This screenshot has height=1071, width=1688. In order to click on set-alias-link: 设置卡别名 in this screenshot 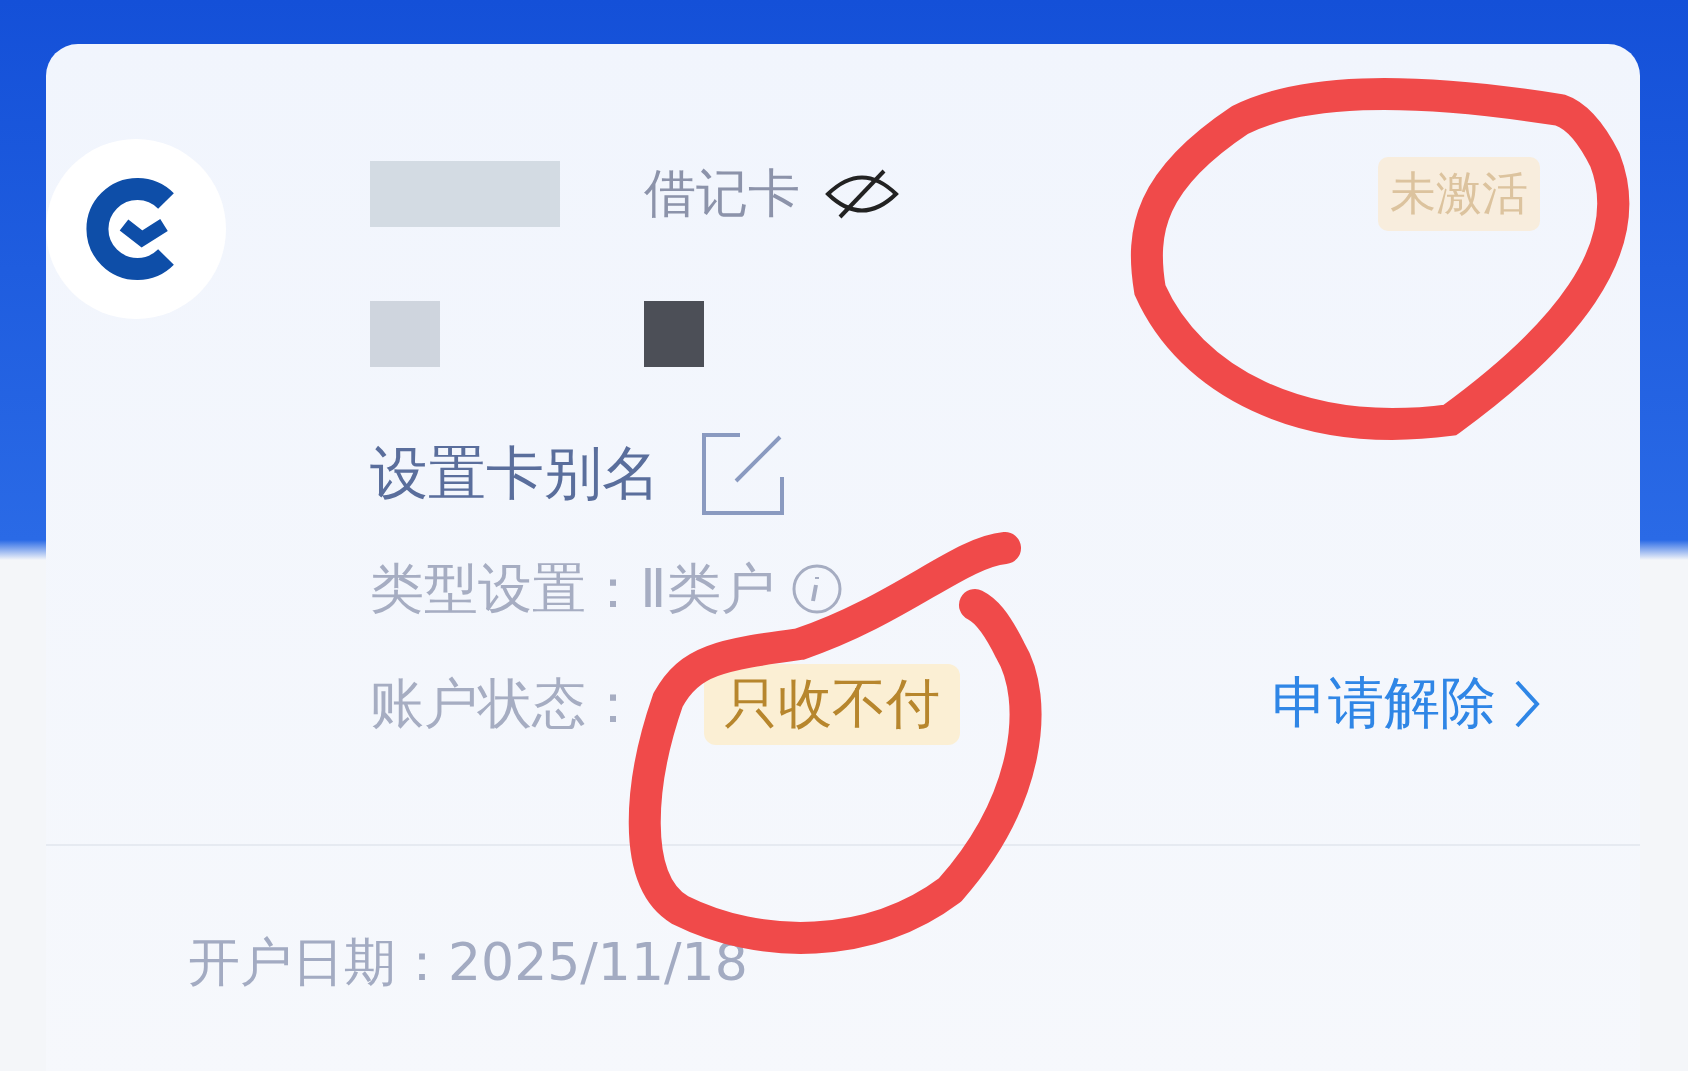, I will do `click(578, 474)`.